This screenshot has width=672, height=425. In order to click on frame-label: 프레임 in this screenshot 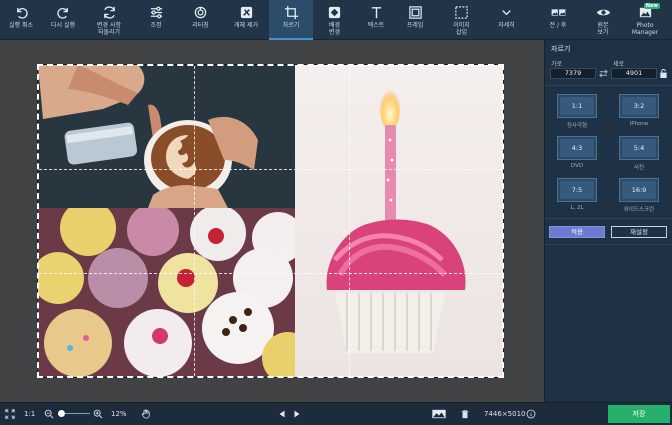, I will do `click(415, 25)`.